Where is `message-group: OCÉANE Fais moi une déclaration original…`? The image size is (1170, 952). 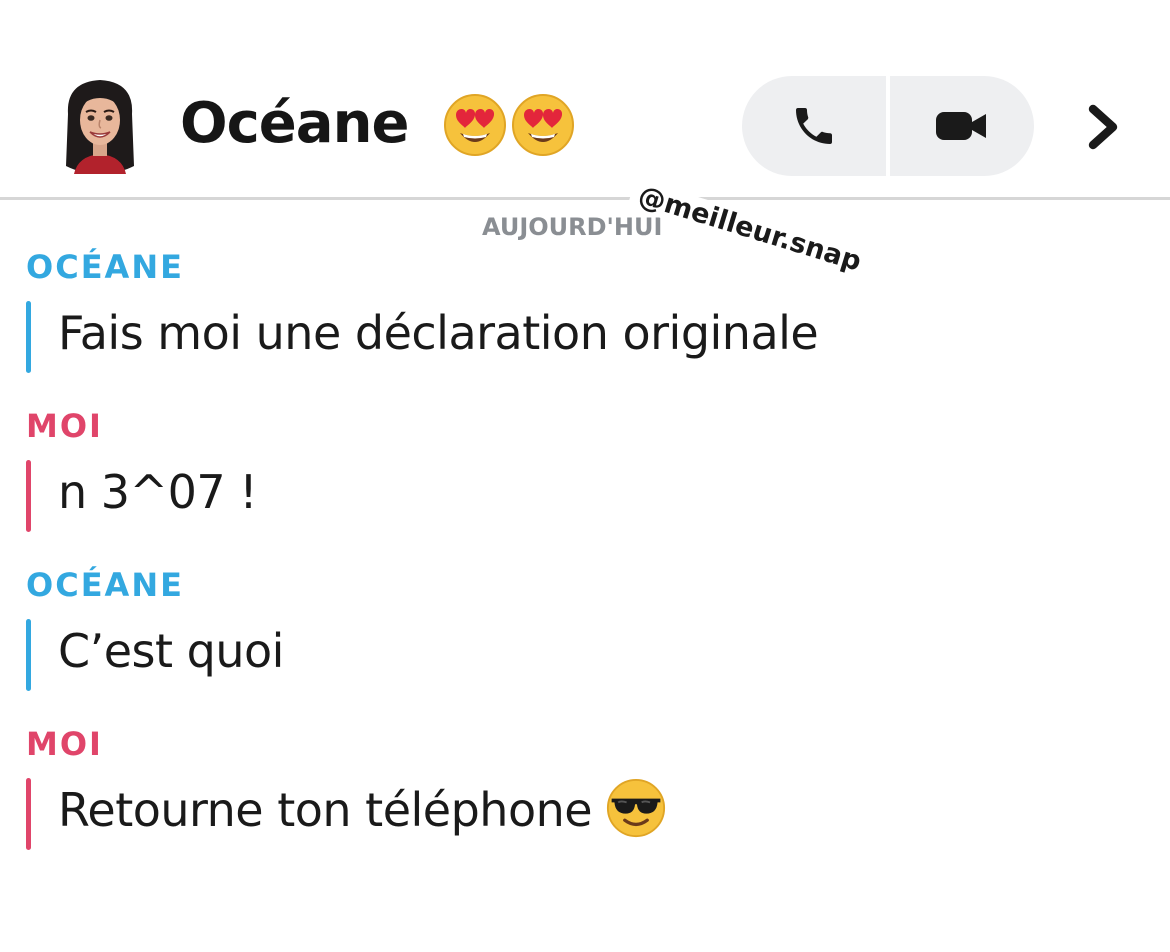 message-group: OCÉANE Fais moi une déclaration original… is located at coordinates (576, 310).